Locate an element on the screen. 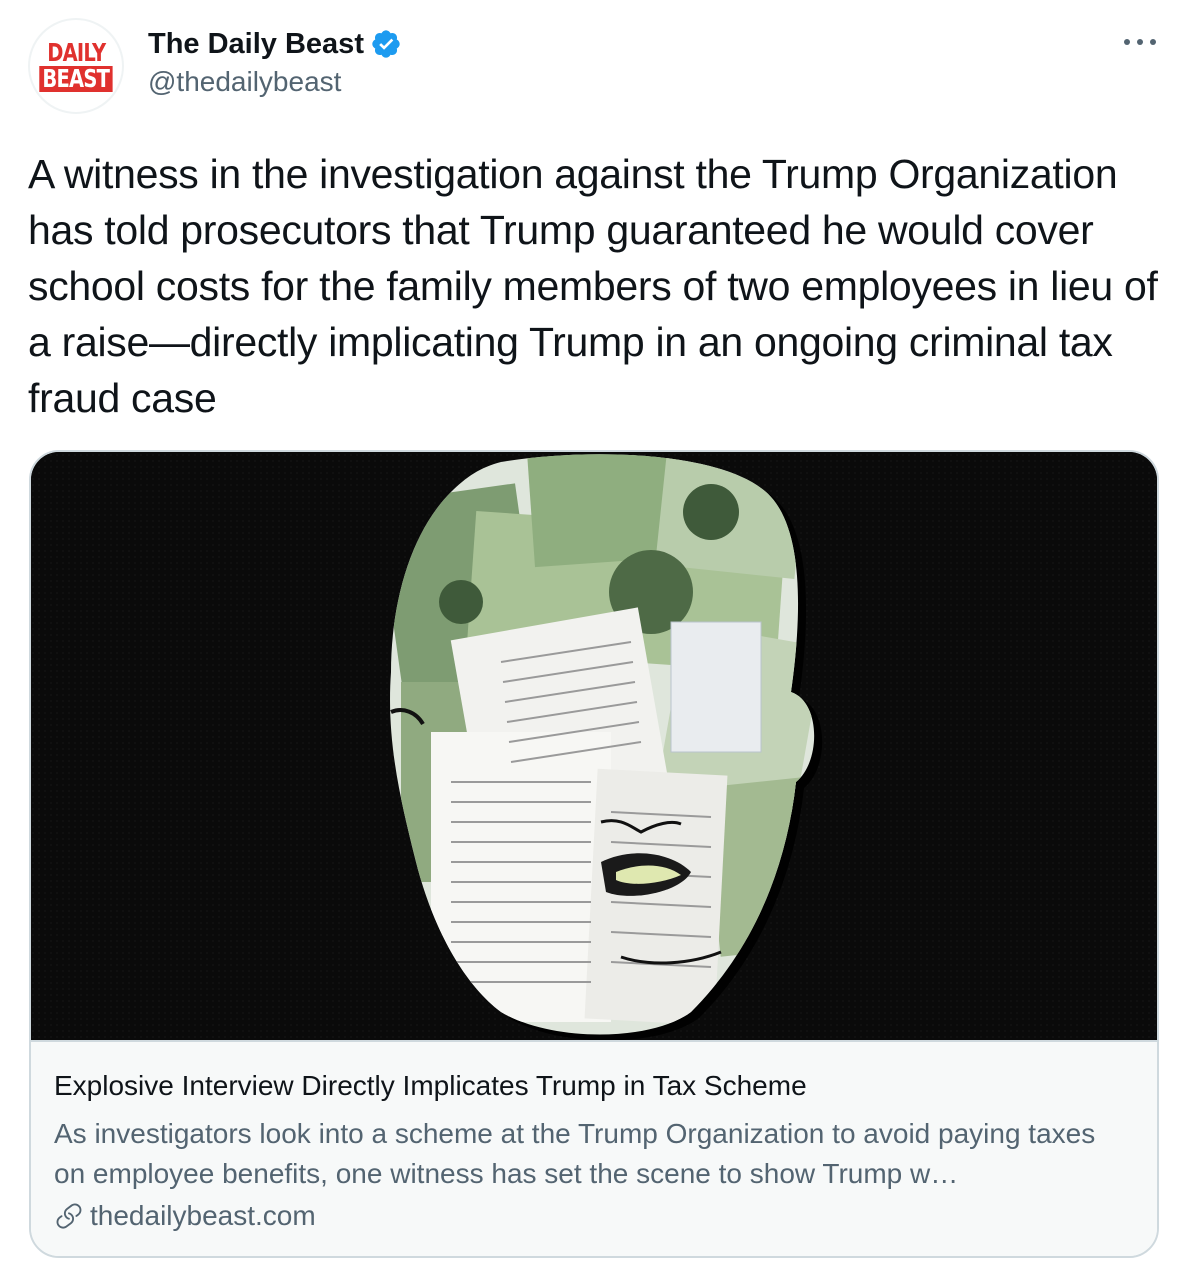  display-name: The Daily Beast is located at coordinates (256, 44).